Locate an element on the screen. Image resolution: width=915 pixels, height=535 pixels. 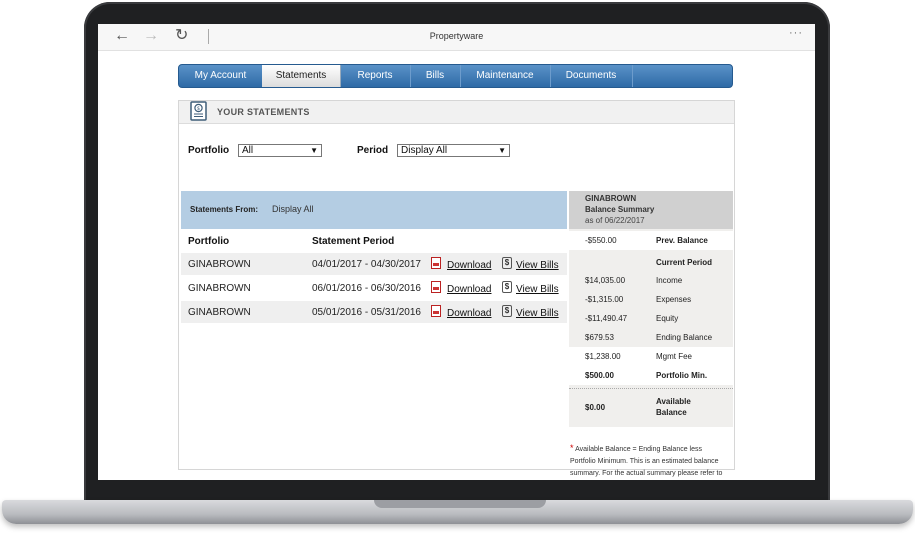
summary-subtitle: Balance Summary is located at coordinates (620, 209).